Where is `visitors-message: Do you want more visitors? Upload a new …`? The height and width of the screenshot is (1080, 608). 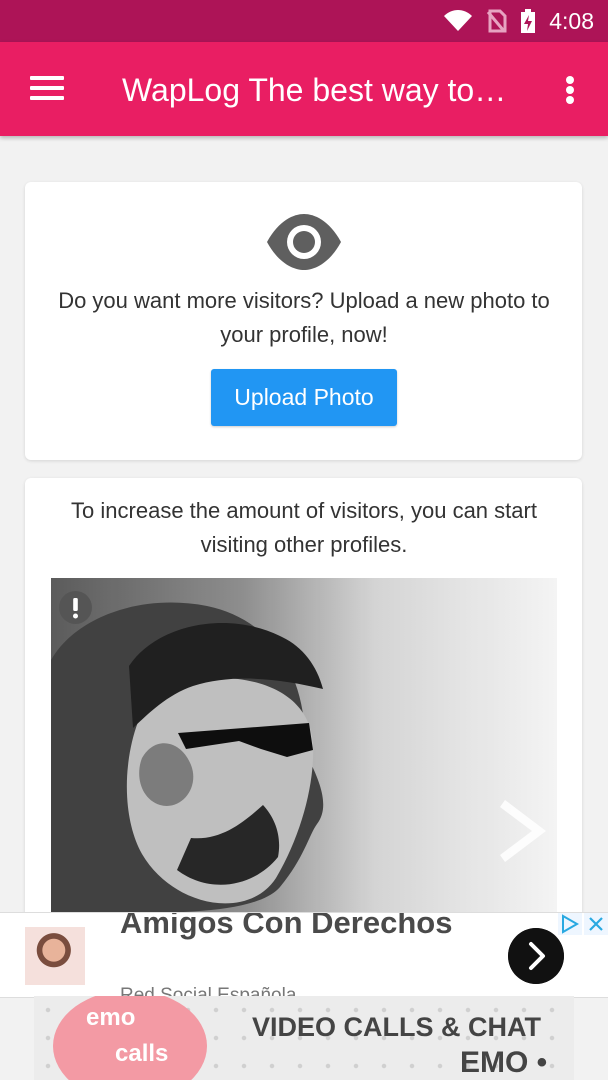 visitors-message: Do you want more visitors? Upload a new … is located at coordinates (304, 317).